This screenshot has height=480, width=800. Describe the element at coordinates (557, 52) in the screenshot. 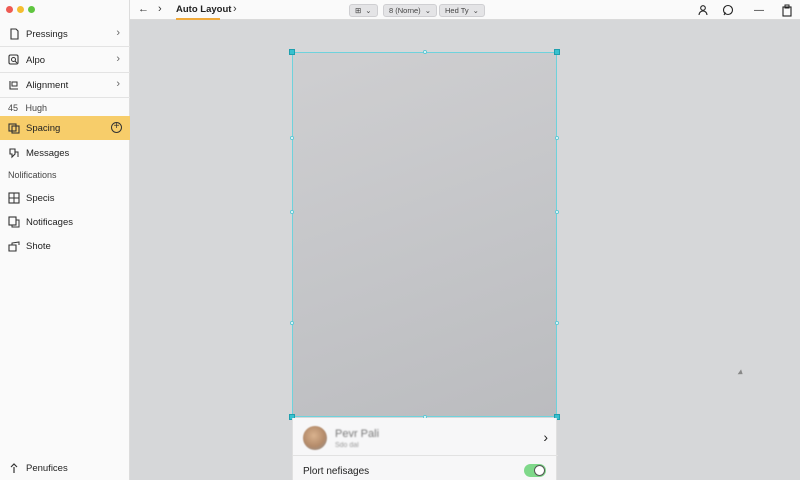

I see `resize-handle-top-right` at that location.